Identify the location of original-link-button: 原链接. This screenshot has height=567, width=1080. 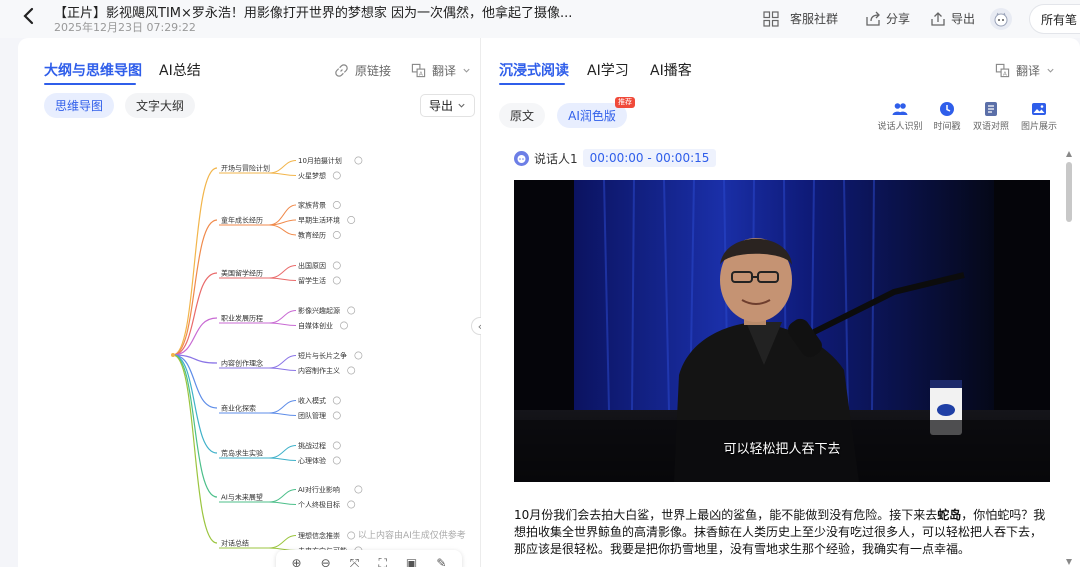
(362, 70).